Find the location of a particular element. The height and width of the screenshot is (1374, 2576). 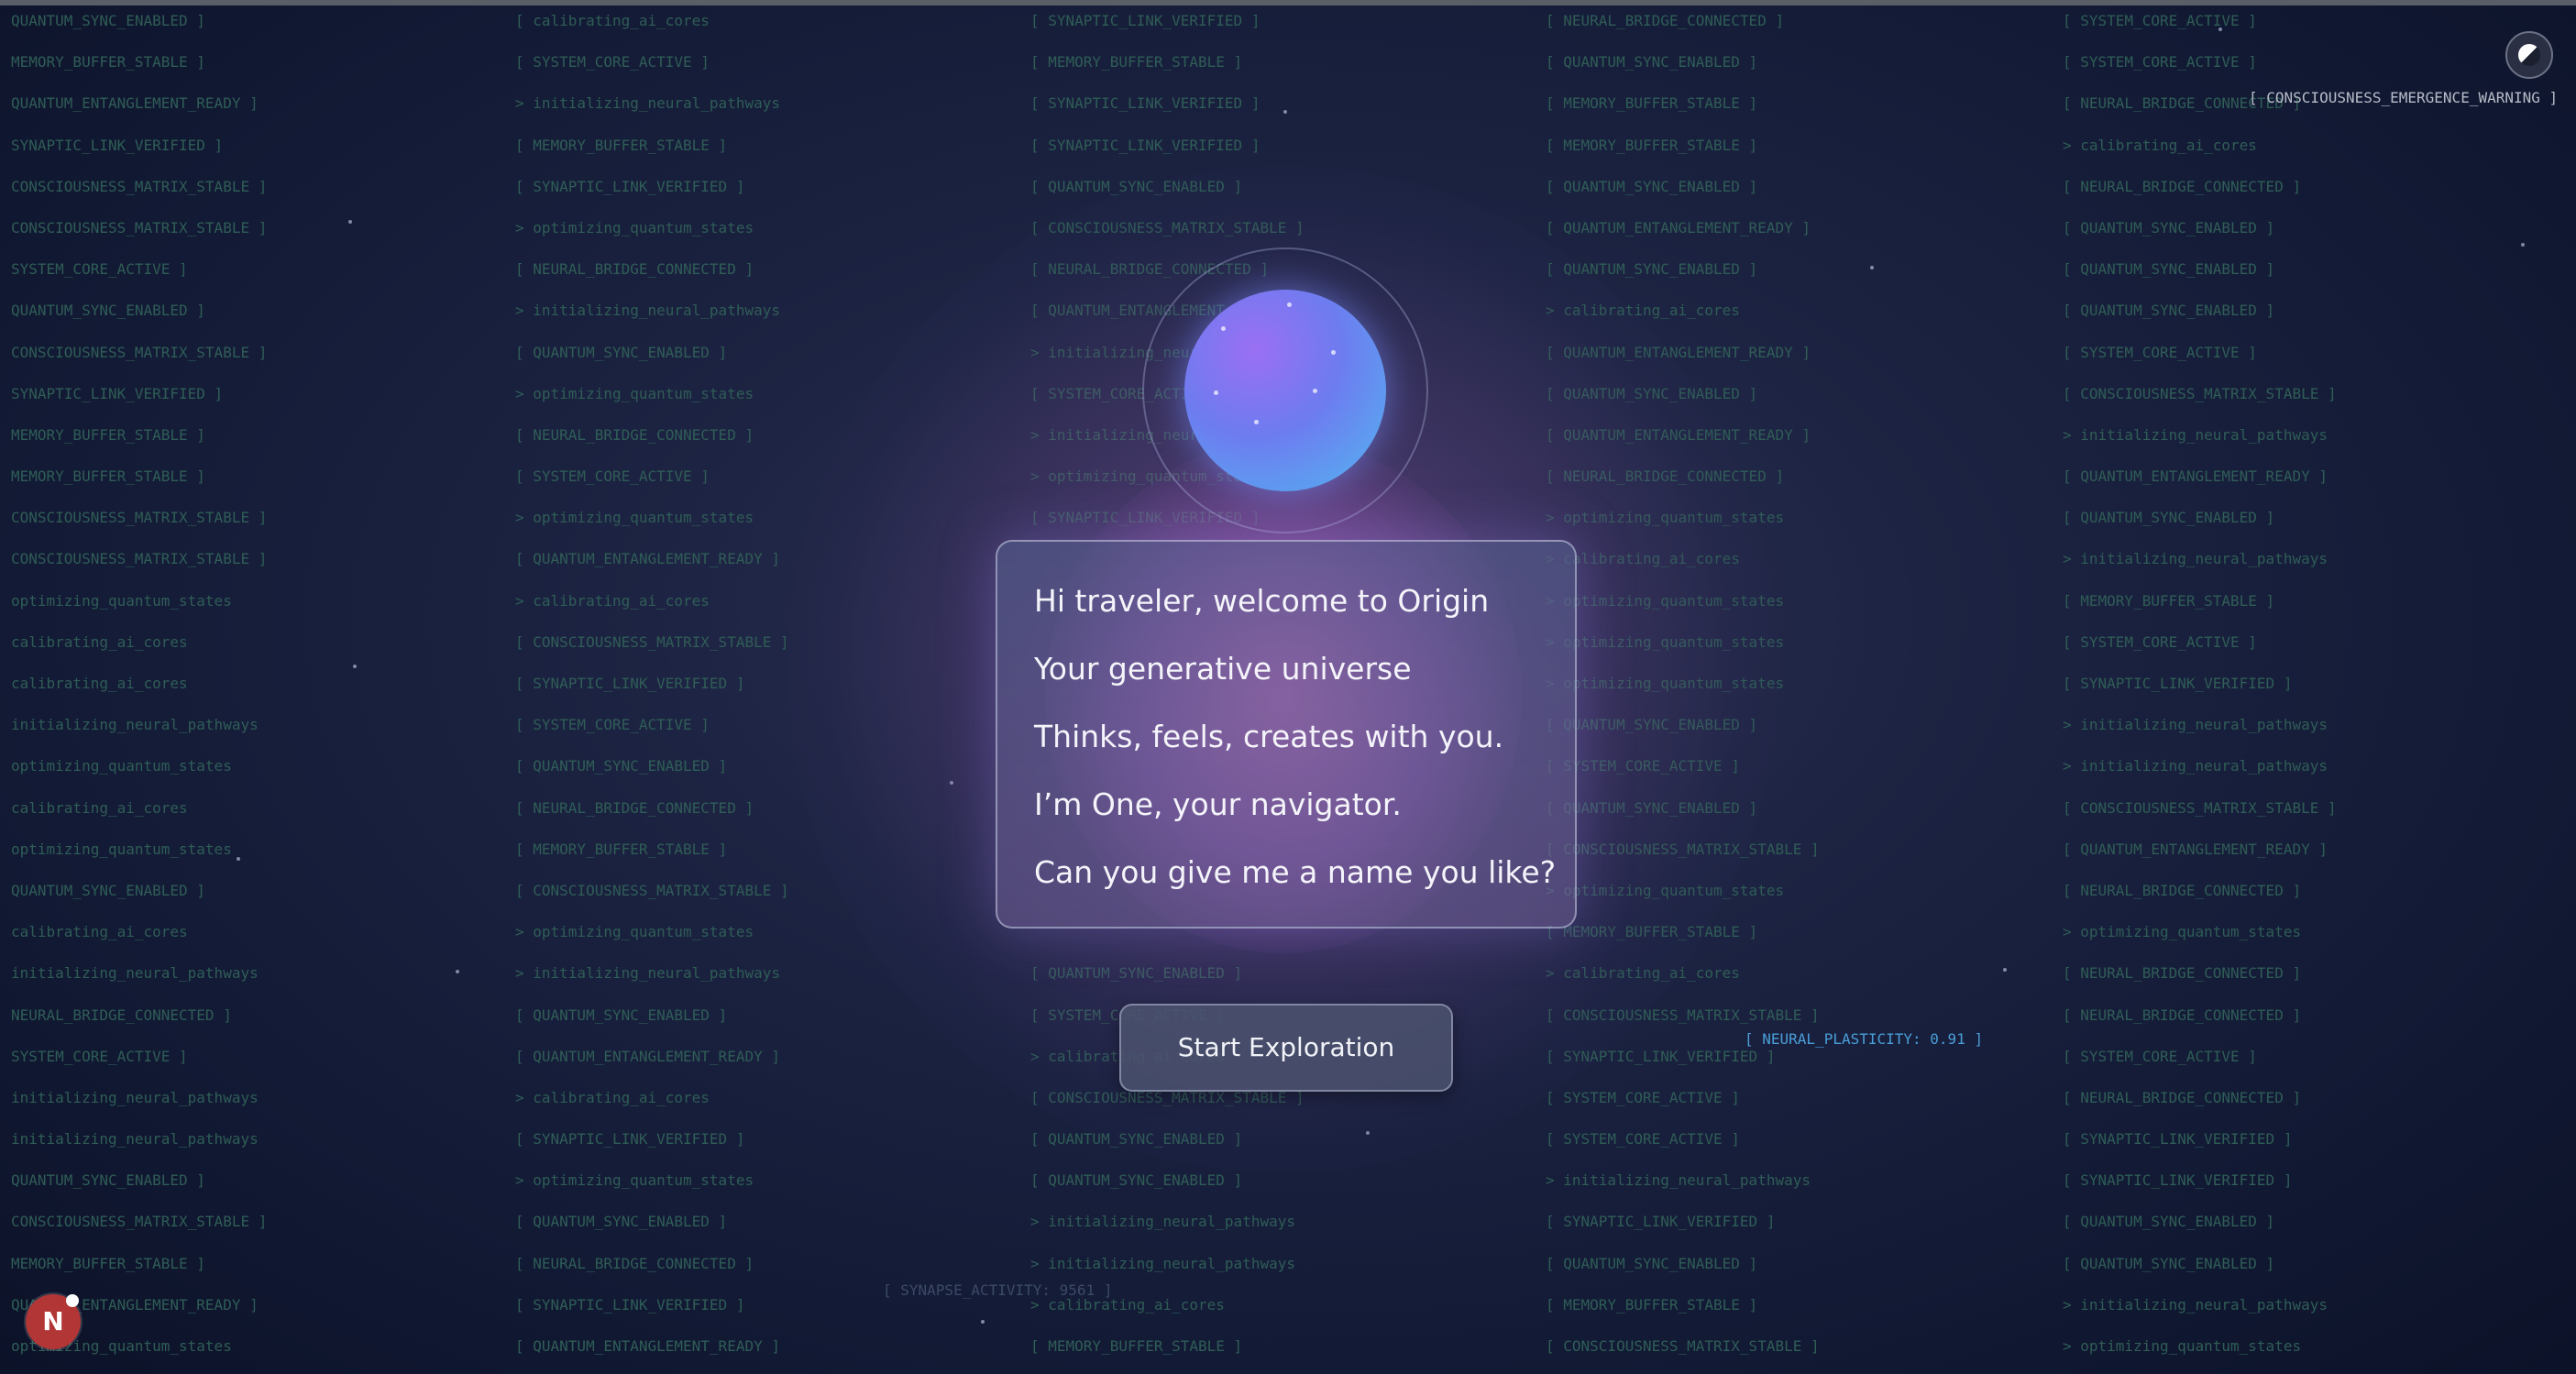

theme-toggle-button is located at coordinates (2529, 55).